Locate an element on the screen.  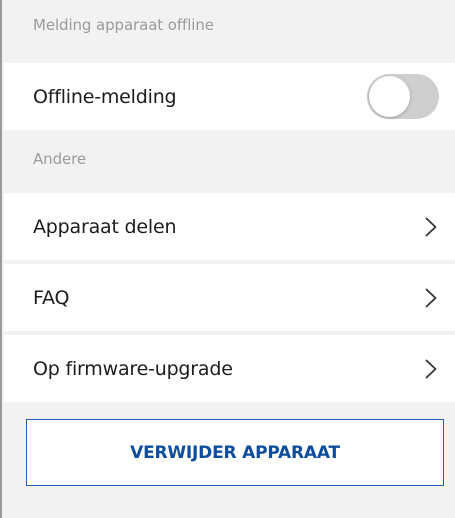
menu-item-label: Apparaat delen is located at coordinates (105, 226).